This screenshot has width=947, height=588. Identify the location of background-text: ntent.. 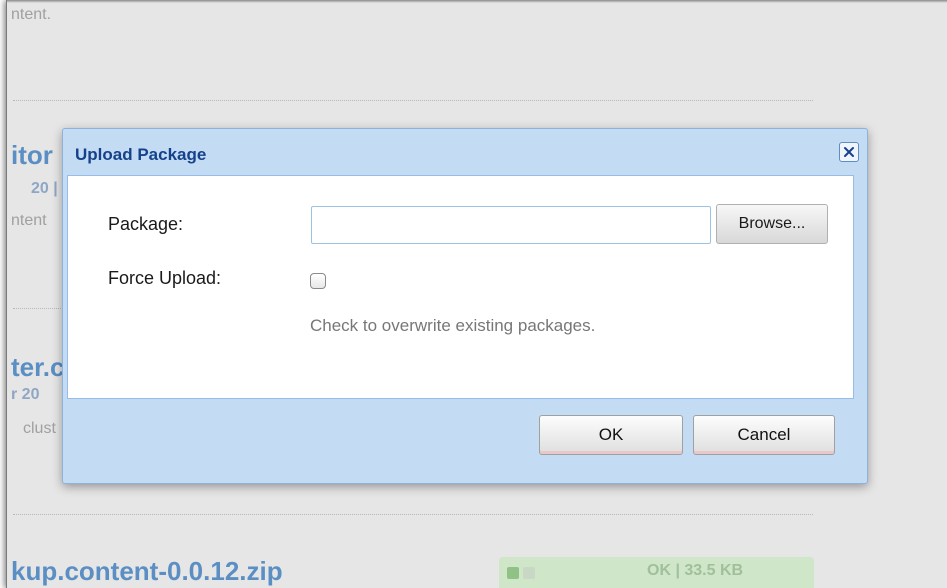
(31, 14).